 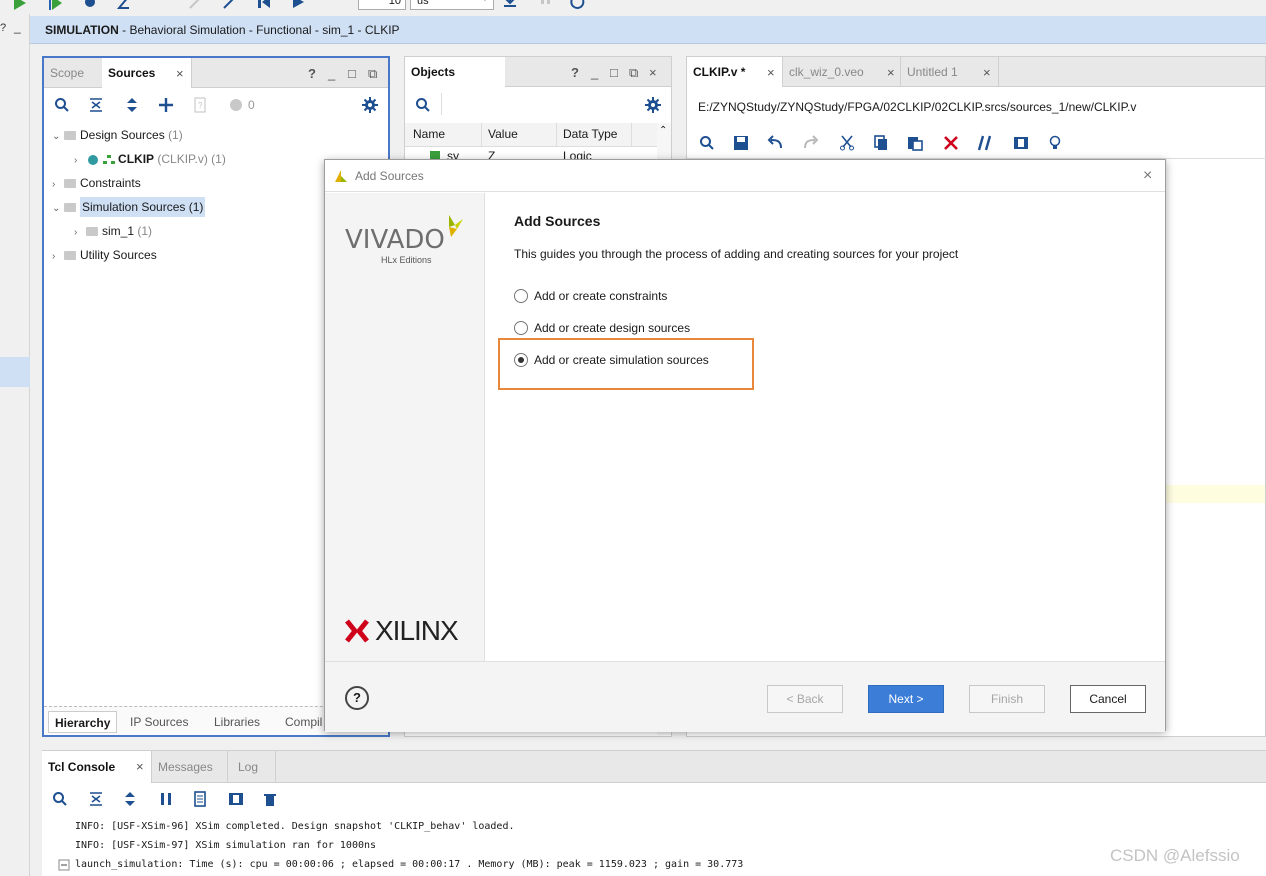 What do you see at coordinates (429, 134) in the screenshot?
I see `column-name: Name` at bounding box center [429, 134].